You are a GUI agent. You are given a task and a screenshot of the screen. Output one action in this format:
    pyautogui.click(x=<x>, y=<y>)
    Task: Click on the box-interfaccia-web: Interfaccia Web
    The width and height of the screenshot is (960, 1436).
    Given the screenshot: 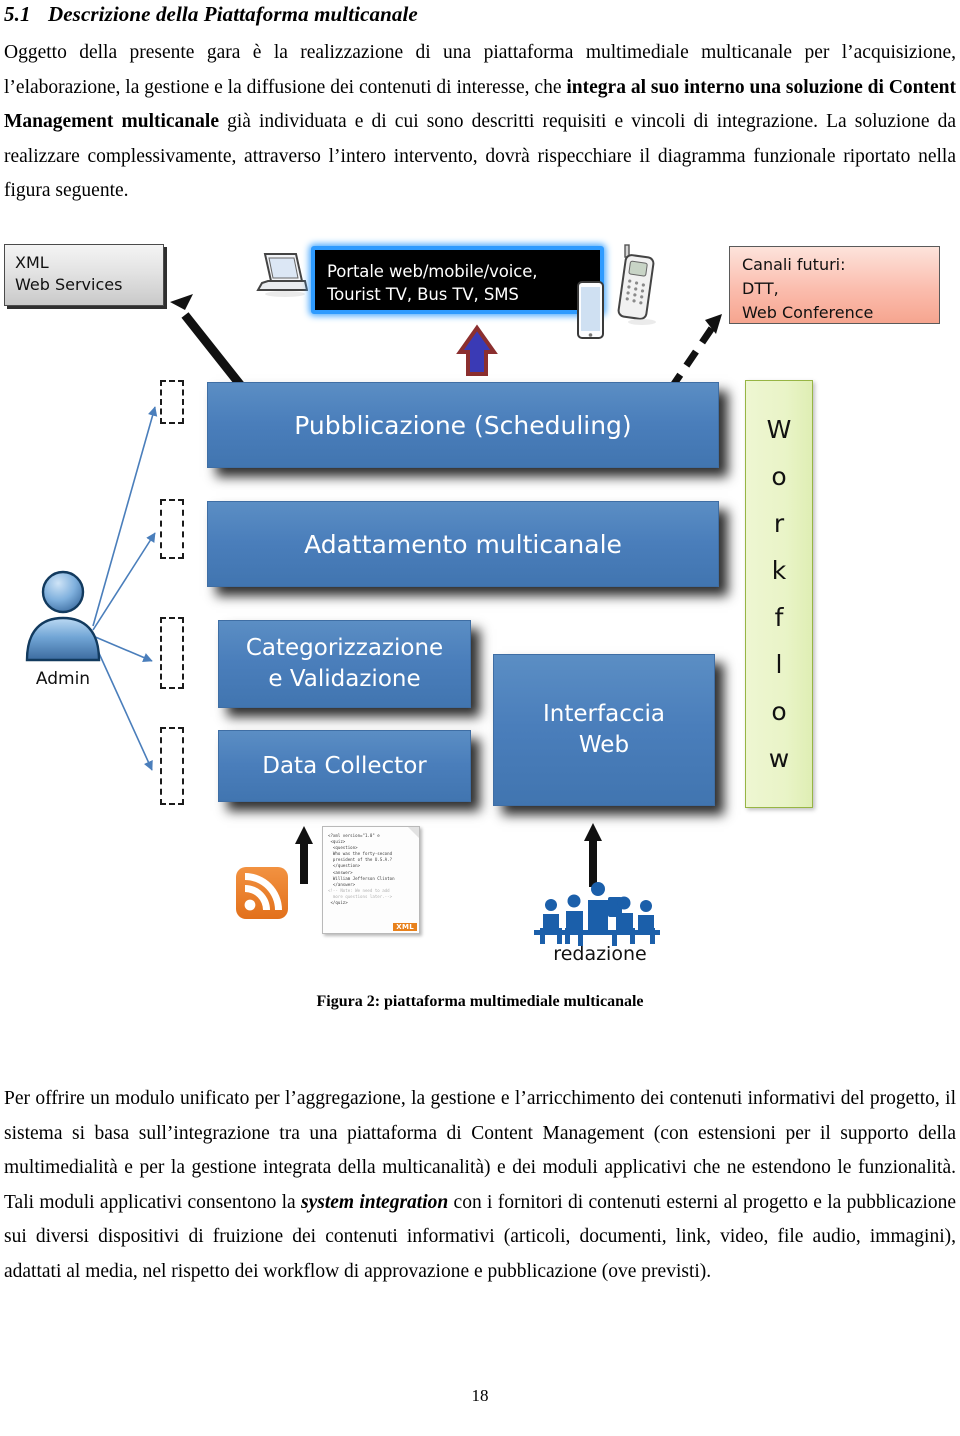 What is the action you would take?
    pyautogui.click(x=604, y=730)
    